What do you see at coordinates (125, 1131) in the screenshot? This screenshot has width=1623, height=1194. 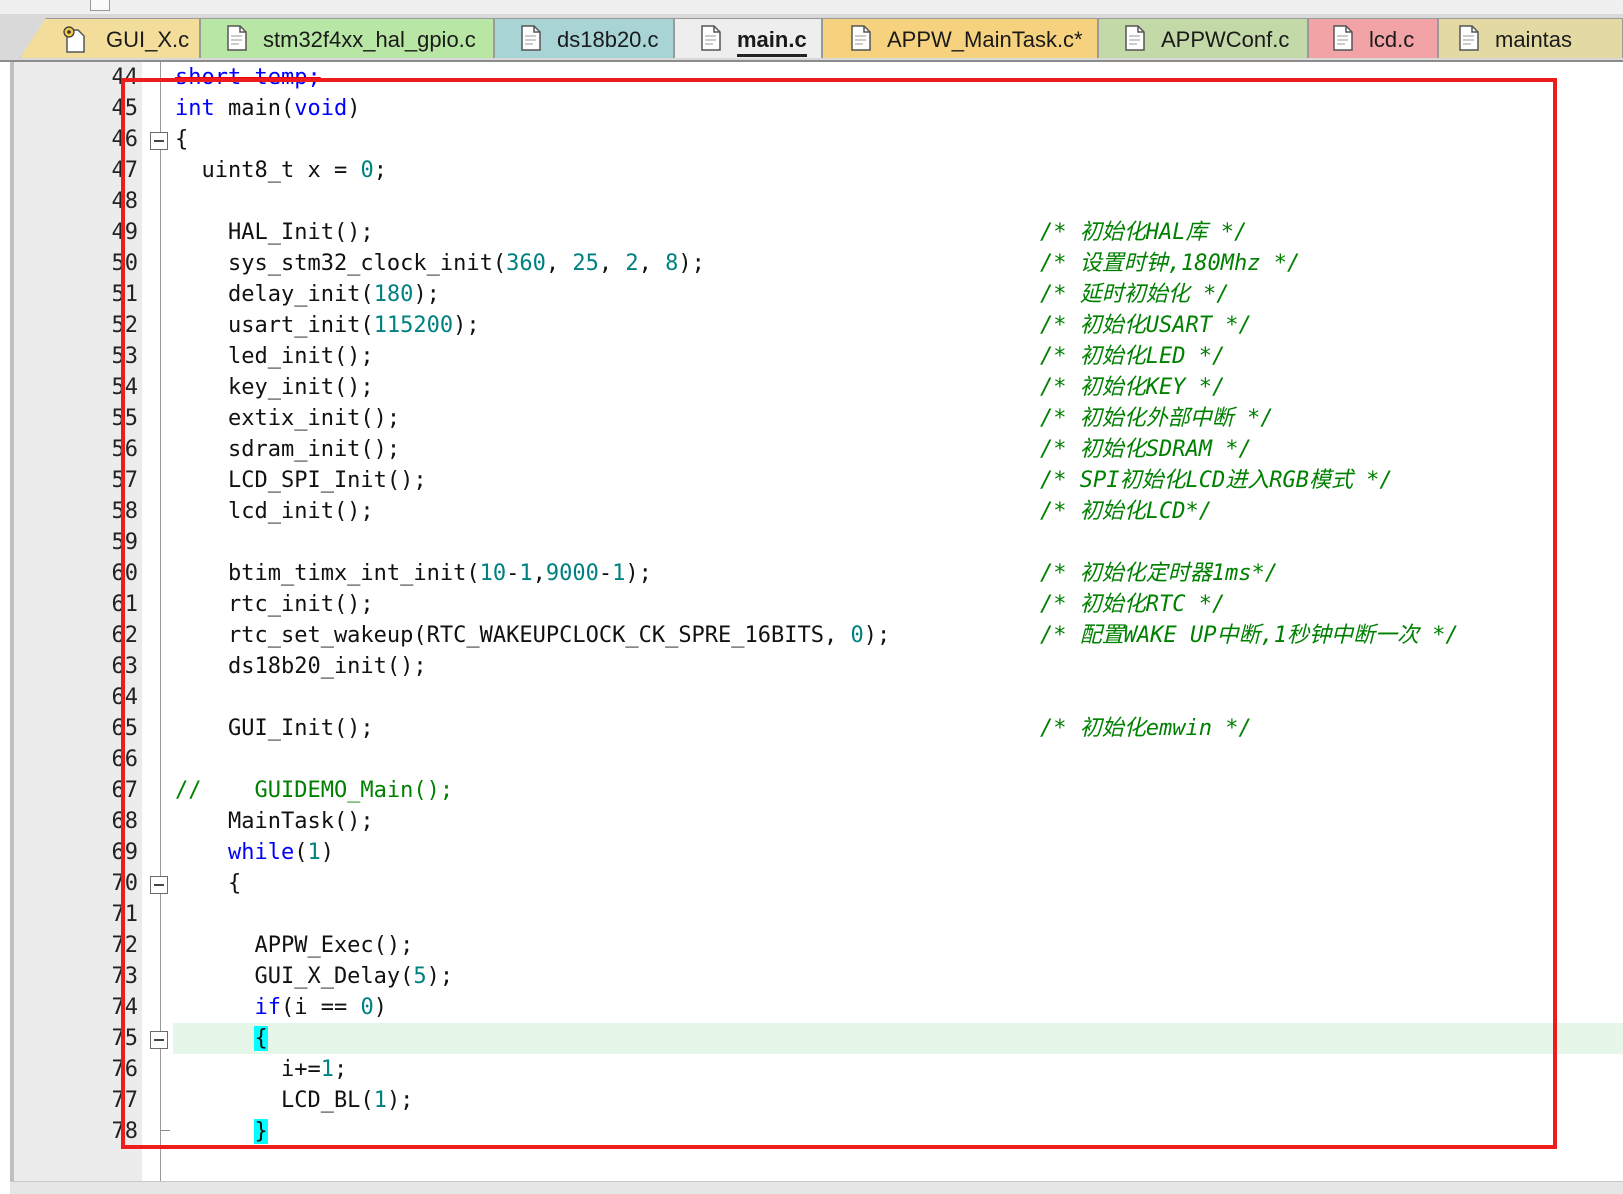 I see `line-number: 78` at bounding box center [125, 1131].